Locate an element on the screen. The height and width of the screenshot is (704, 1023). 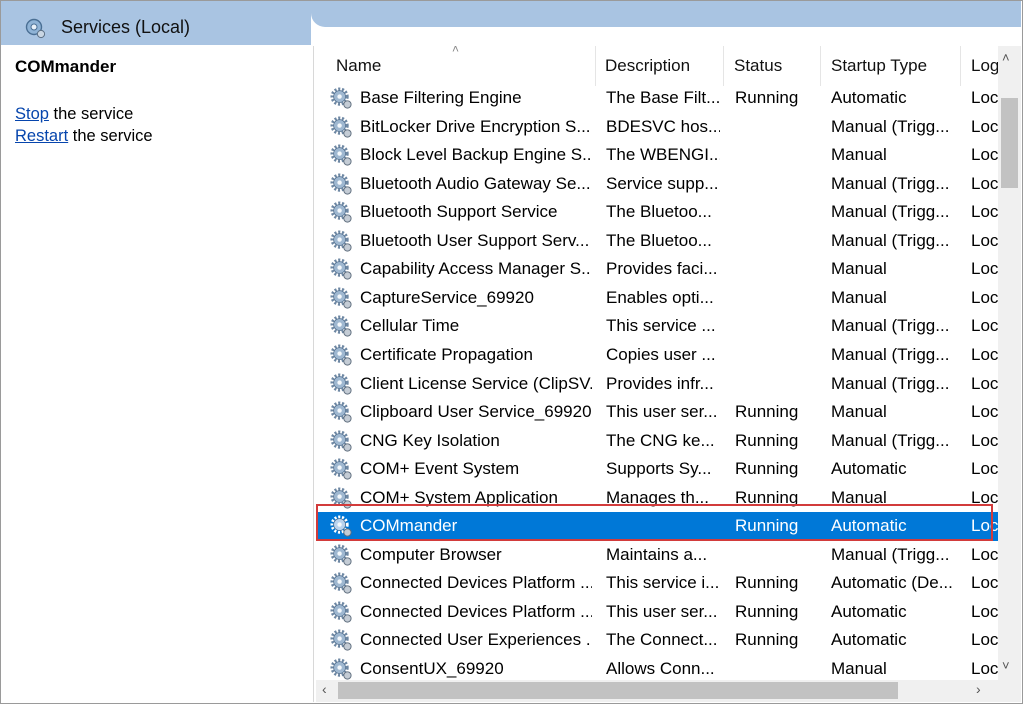
column-header-name: ˄ Name is located at coordinates (456, 66).